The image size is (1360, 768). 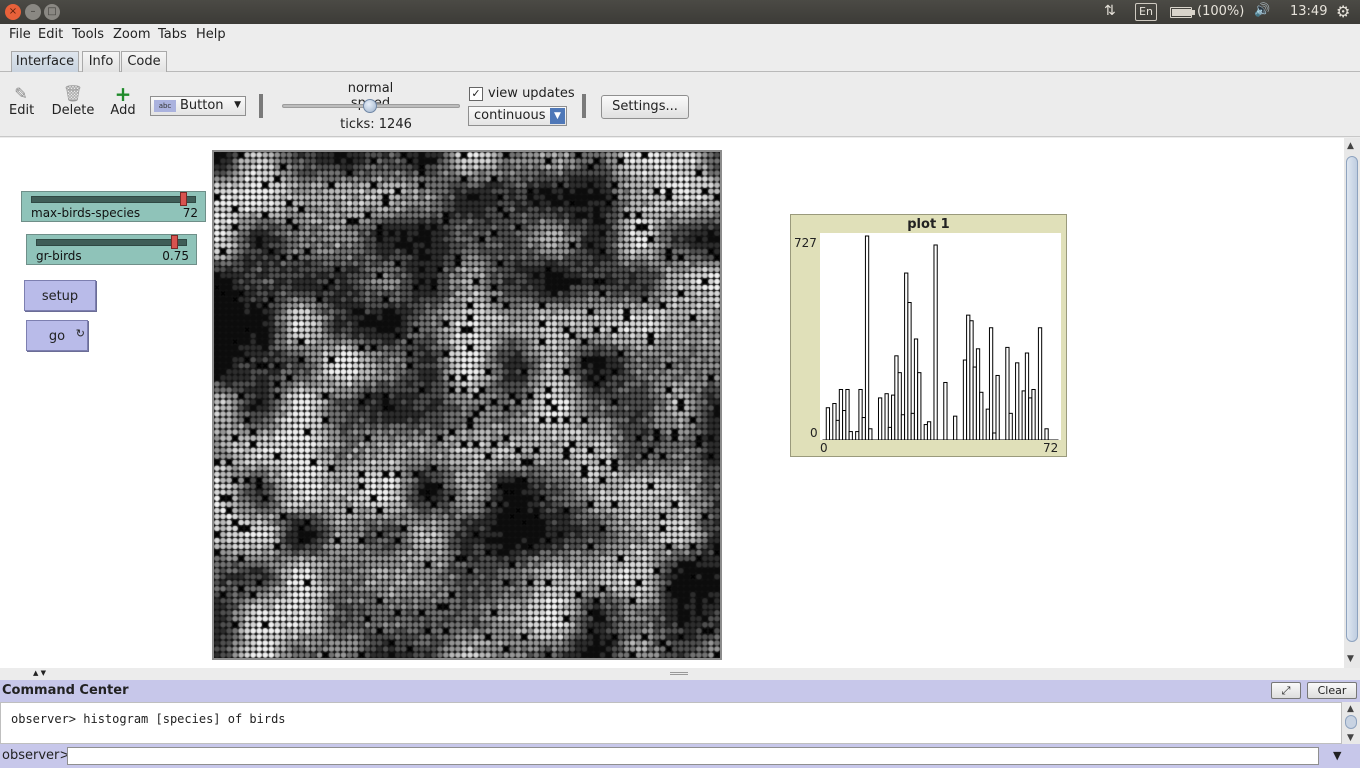 I want to click on workspace-scrollbar: ▲ ▼, so click(x=1352, y=403).